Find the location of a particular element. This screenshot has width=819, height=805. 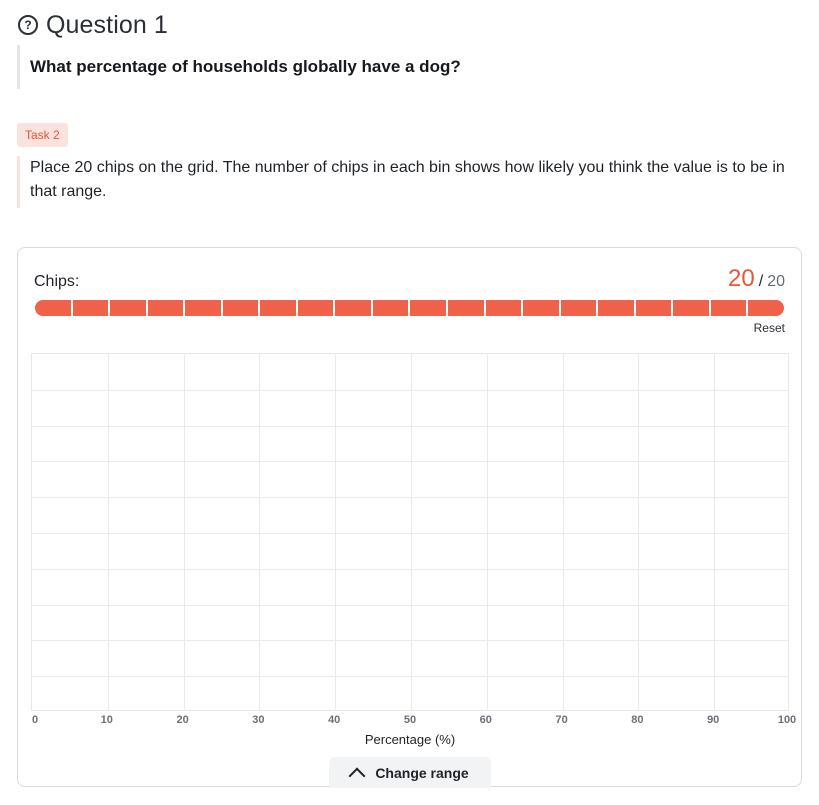

chips-total-count: 20 is located at coordinates (776, 281).